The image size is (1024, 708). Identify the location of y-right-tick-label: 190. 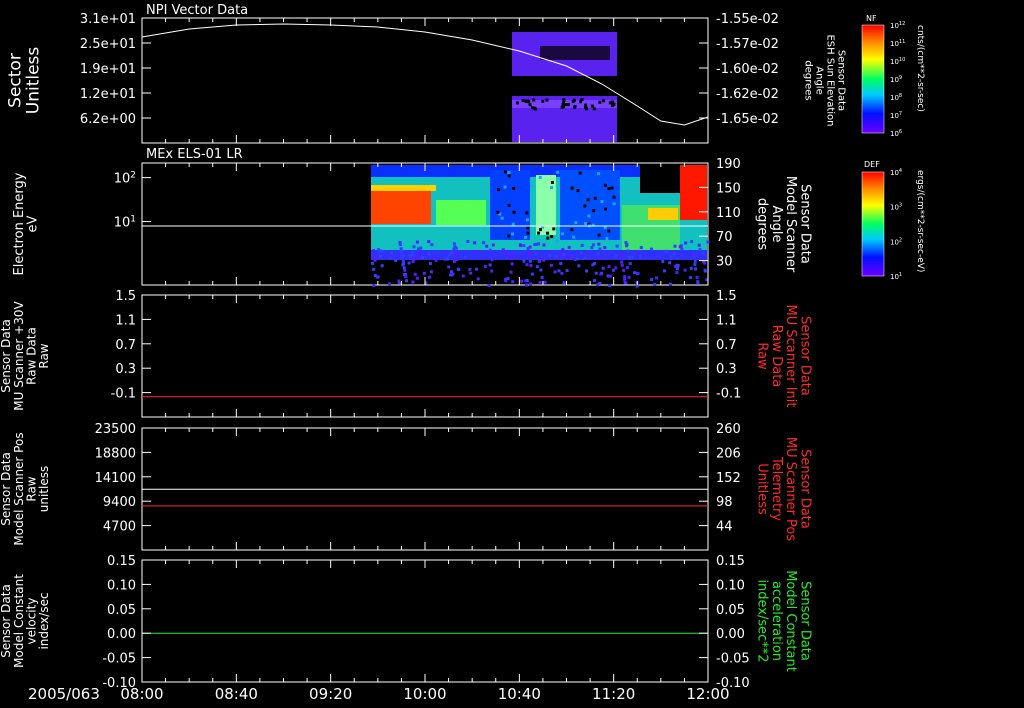
(728, 164).